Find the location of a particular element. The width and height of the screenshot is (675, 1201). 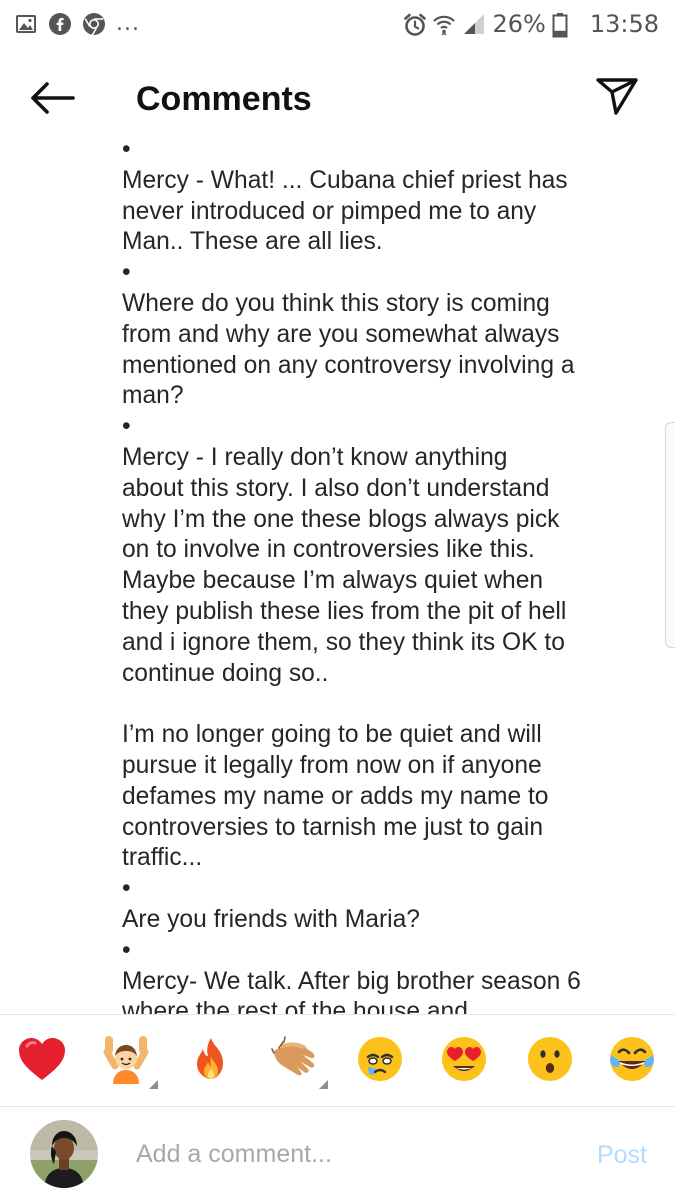

emoji-clapping-hands-button is located at coordinates (299, 1062).